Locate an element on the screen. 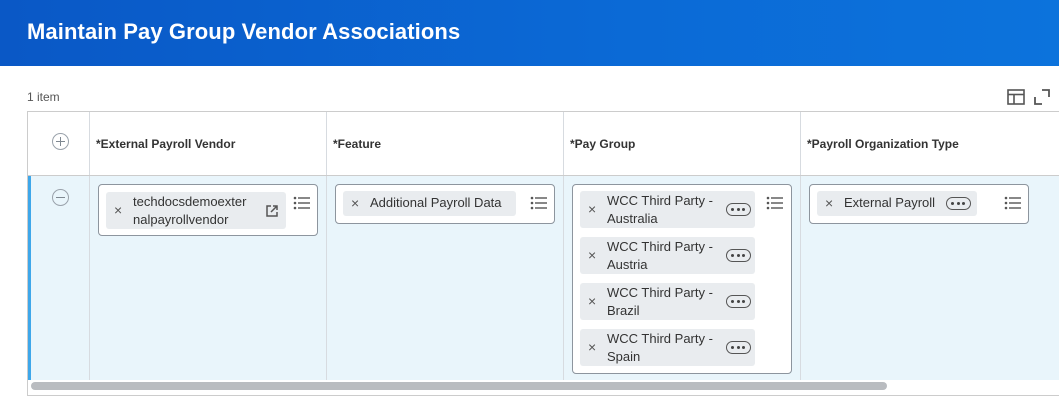 Image resolution: width=1059 pixels, height=404 pixels. fullscreen-icon is located at coordinates (1042, 97).